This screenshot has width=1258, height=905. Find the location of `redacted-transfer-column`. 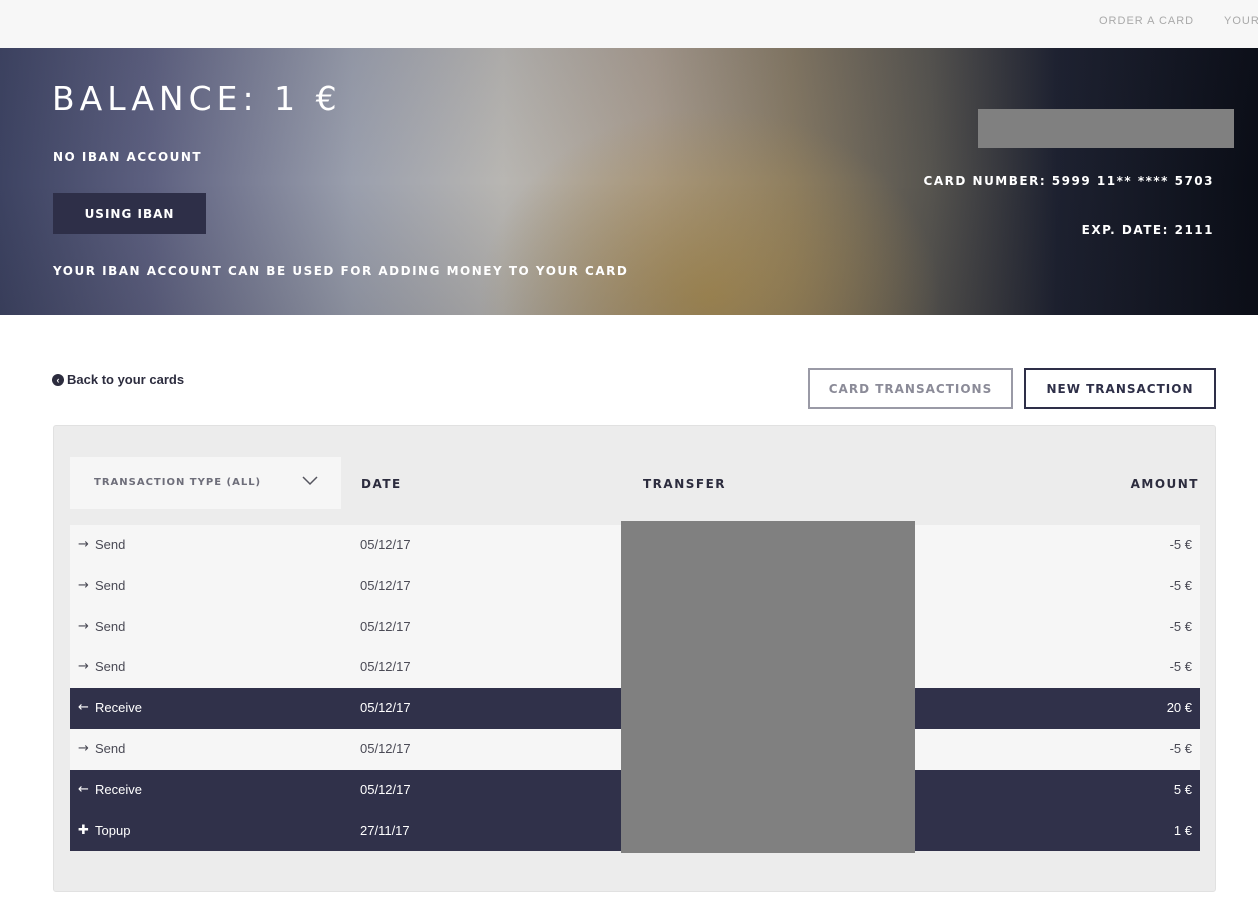

redacted-transfer-column is located at coordinates (768, 687).